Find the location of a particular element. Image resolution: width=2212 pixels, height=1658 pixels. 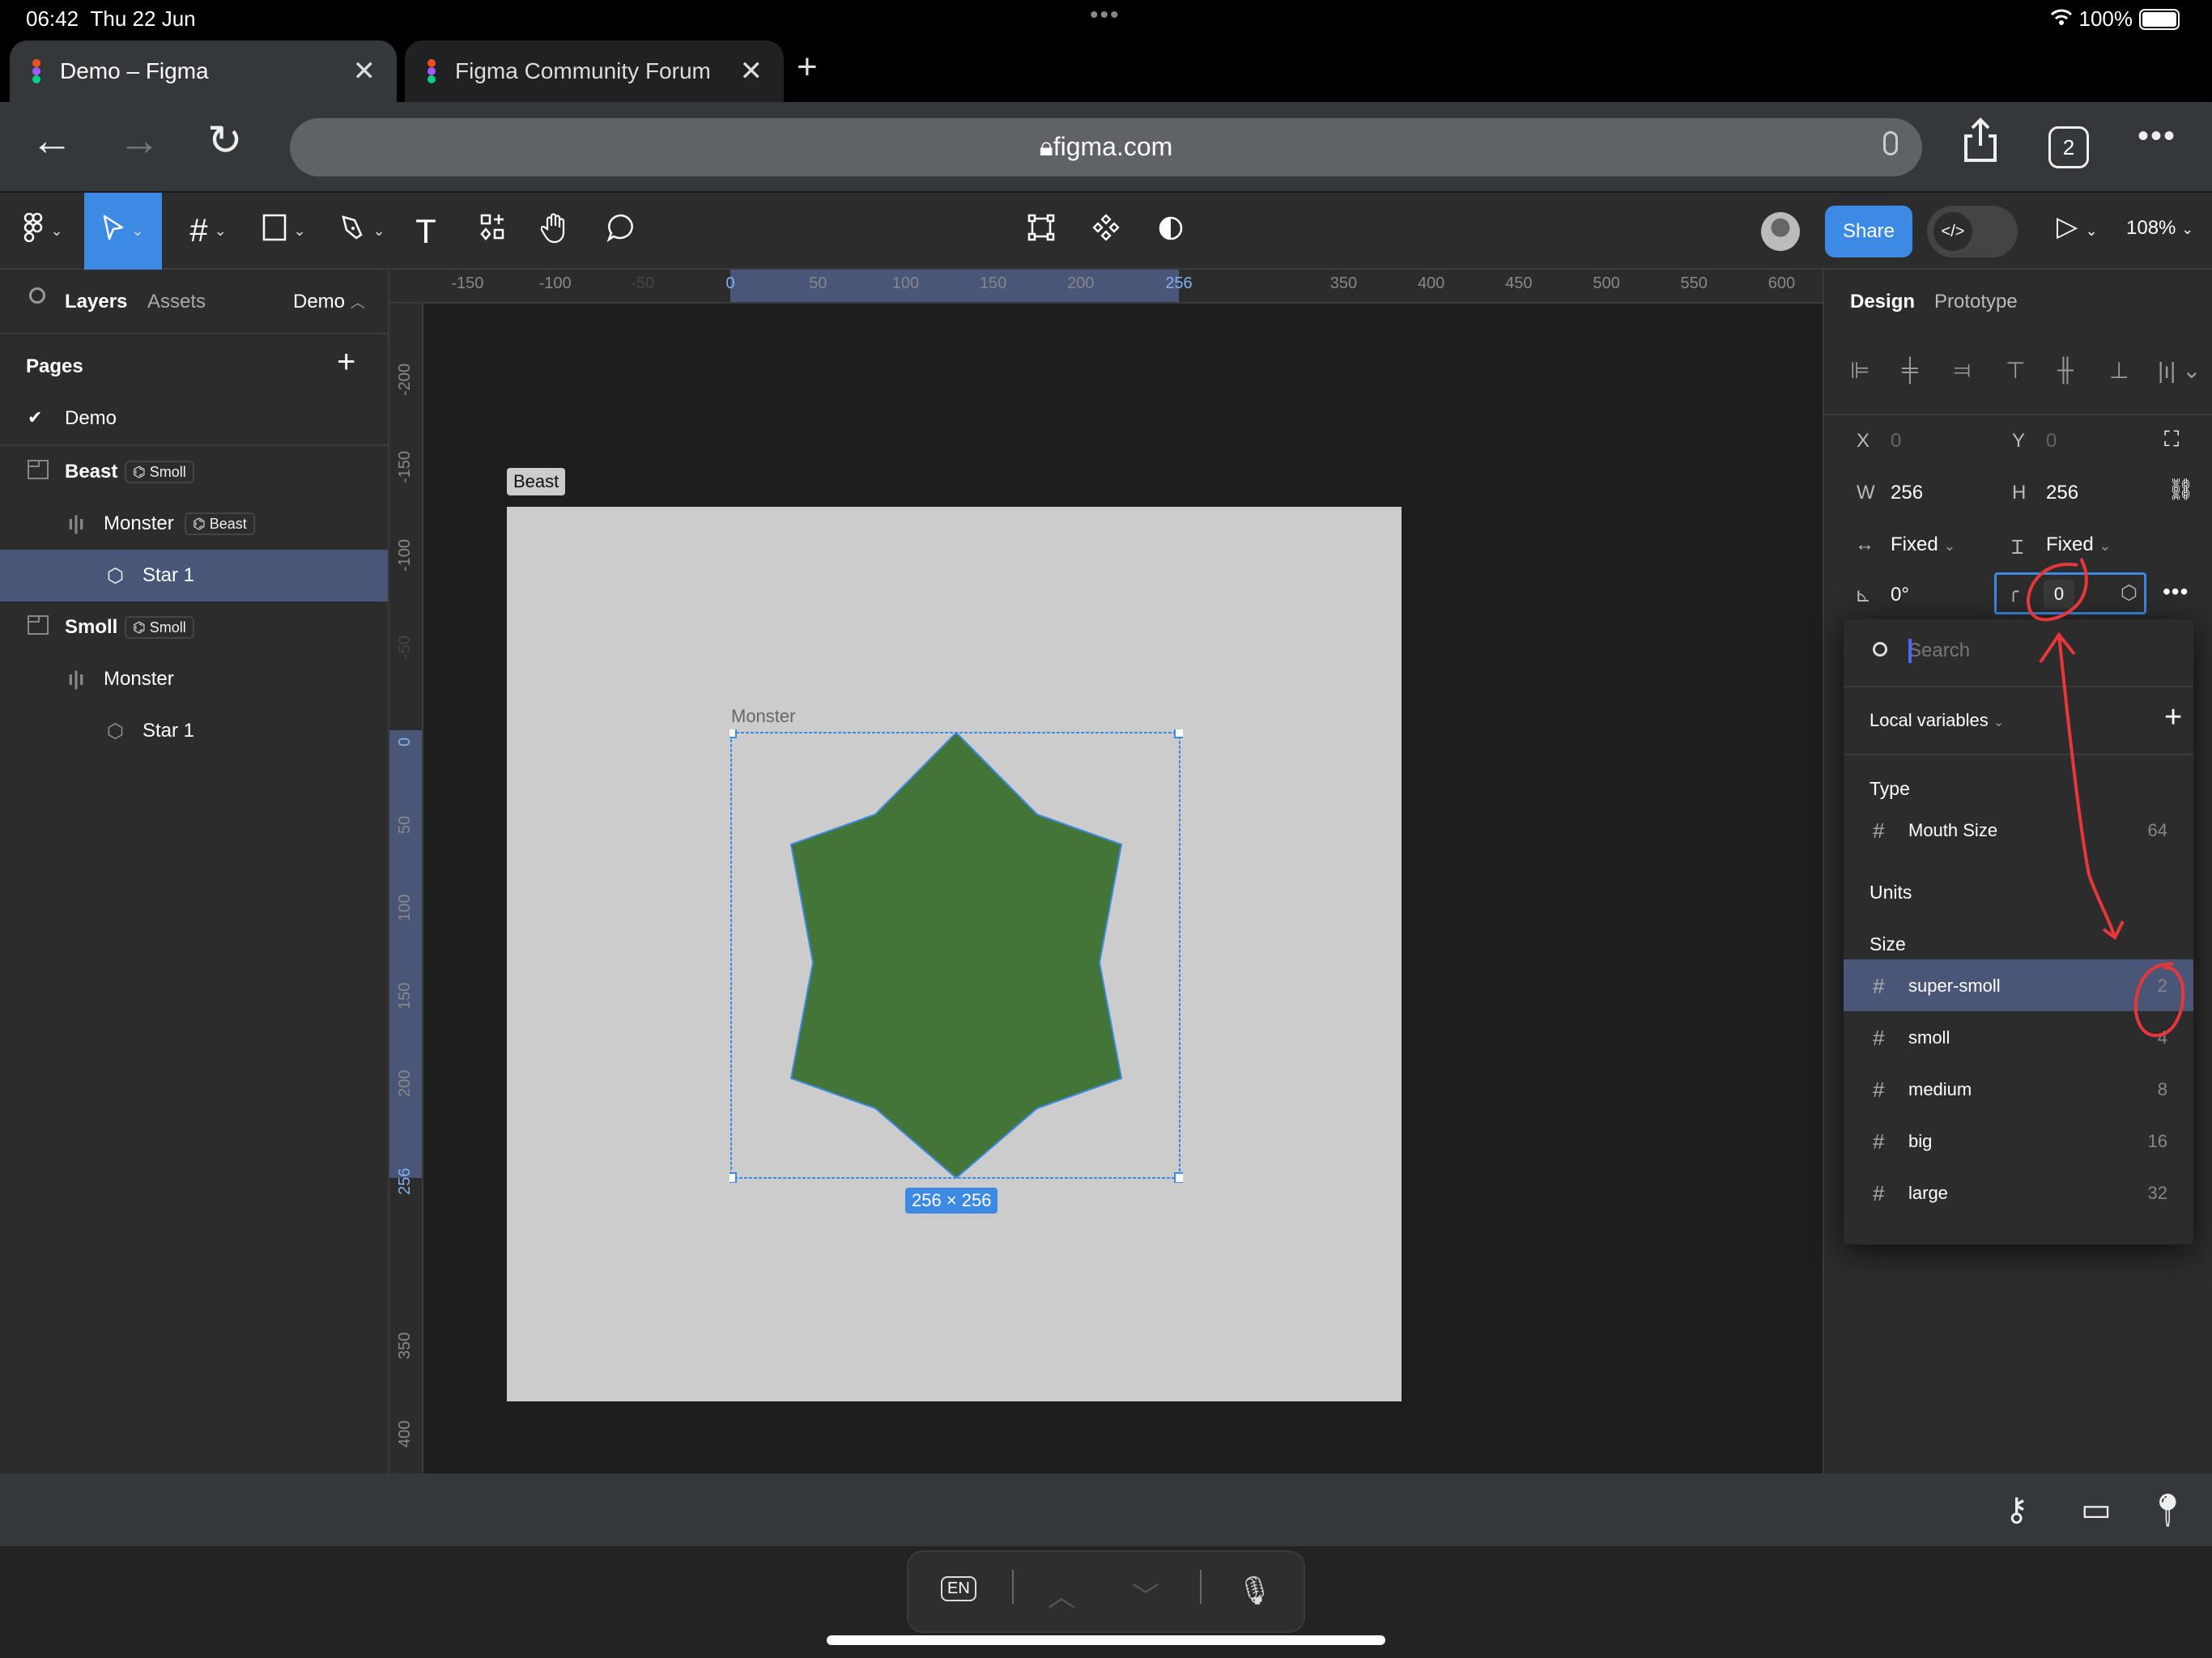

corner-radius-field: ╭ 0 ⬡ is located at coordinates (2070, 593).